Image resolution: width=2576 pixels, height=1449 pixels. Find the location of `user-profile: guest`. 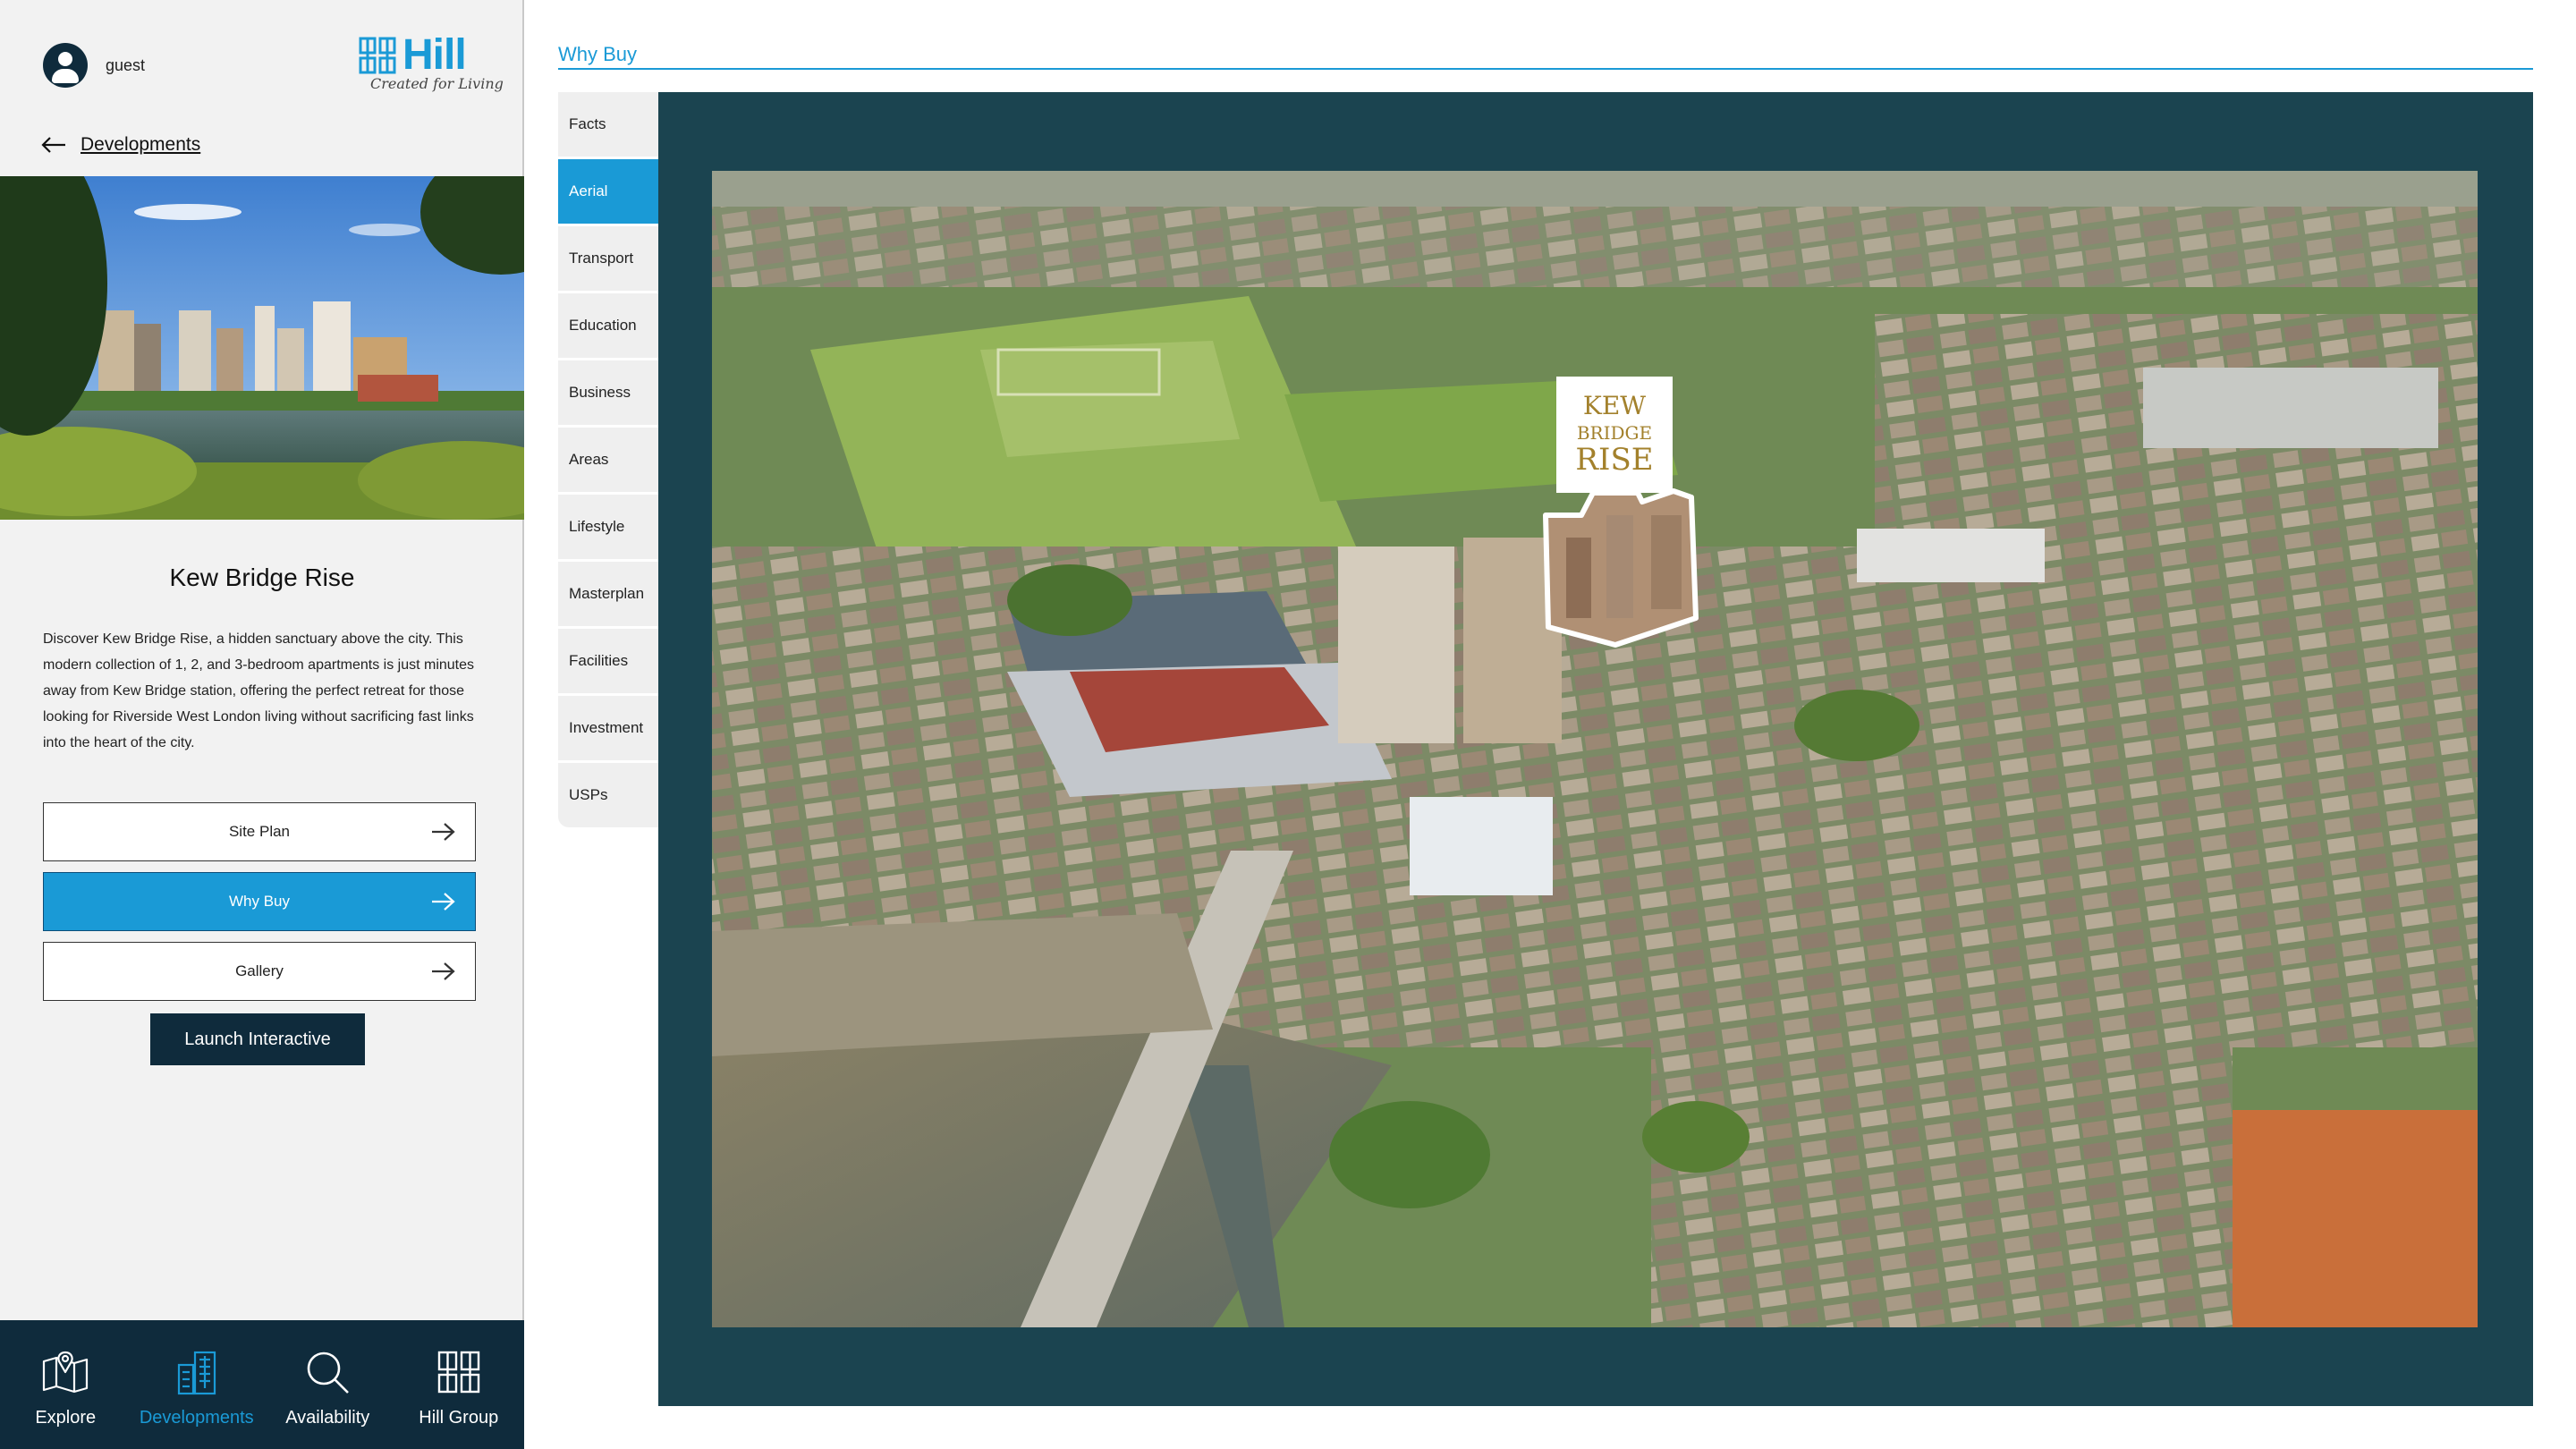

user-profile: guest is located at coordinates (94, 65).